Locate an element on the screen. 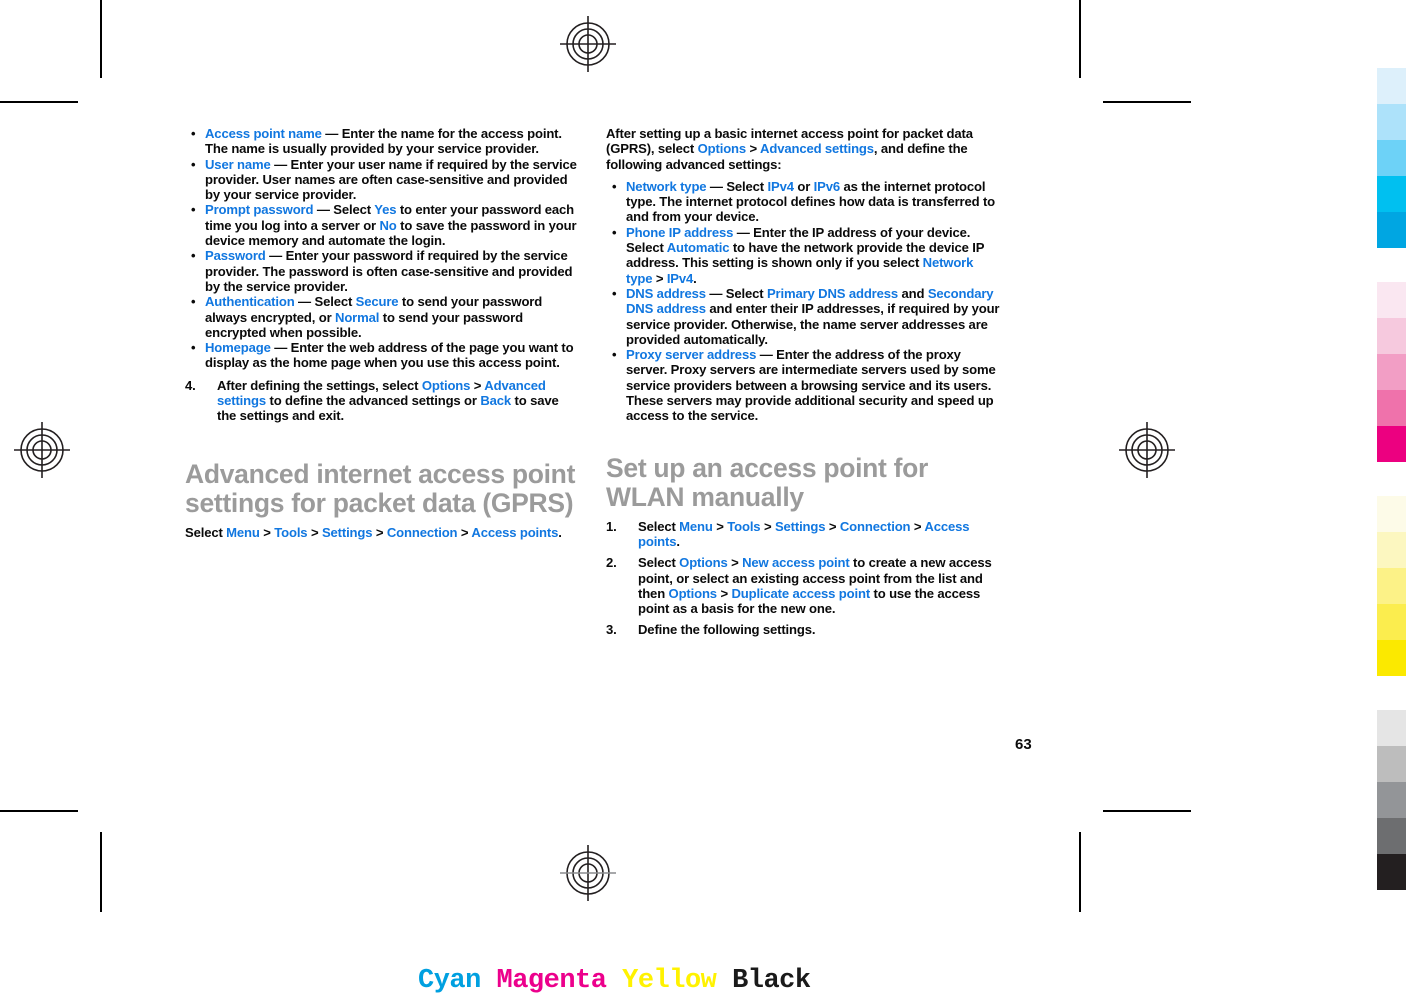  setting-term: Proxy server address is located at coordinates (691, 355).